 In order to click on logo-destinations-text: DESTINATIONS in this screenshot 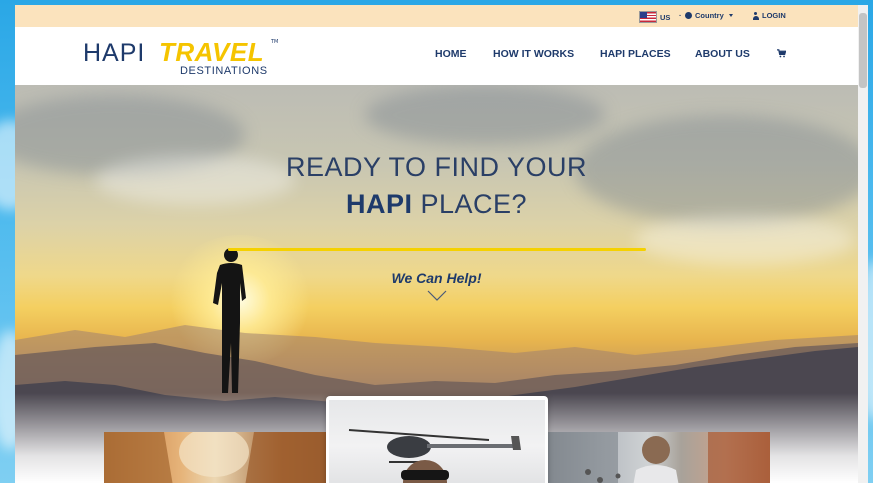, I will do `click(224, 71)`.